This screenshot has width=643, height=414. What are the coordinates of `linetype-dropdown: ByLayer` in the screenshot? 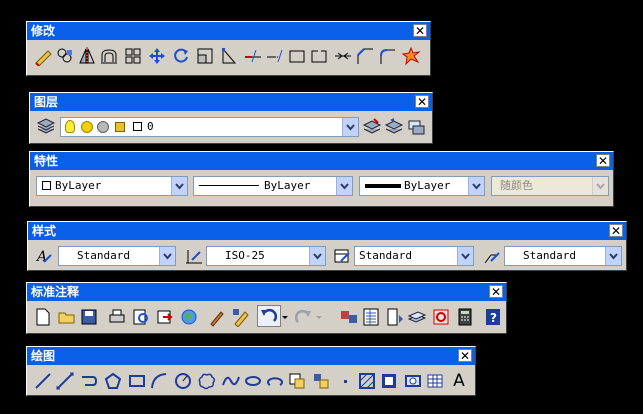 It's located at (273, 186).